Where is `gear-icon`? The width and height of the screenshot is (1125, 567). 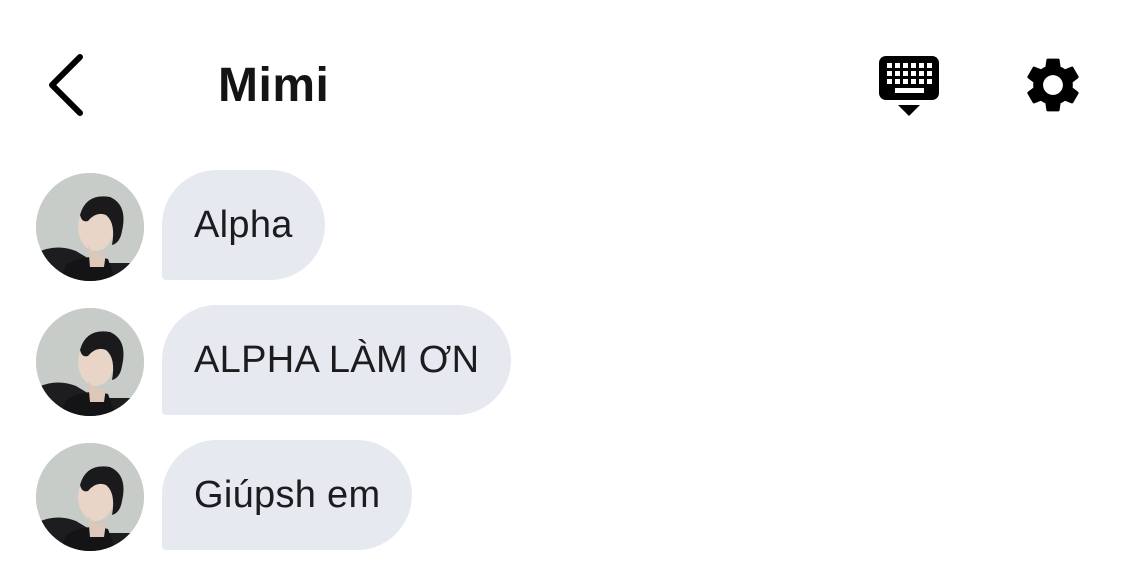 gear-icon is located at coordinates (1053, 85).